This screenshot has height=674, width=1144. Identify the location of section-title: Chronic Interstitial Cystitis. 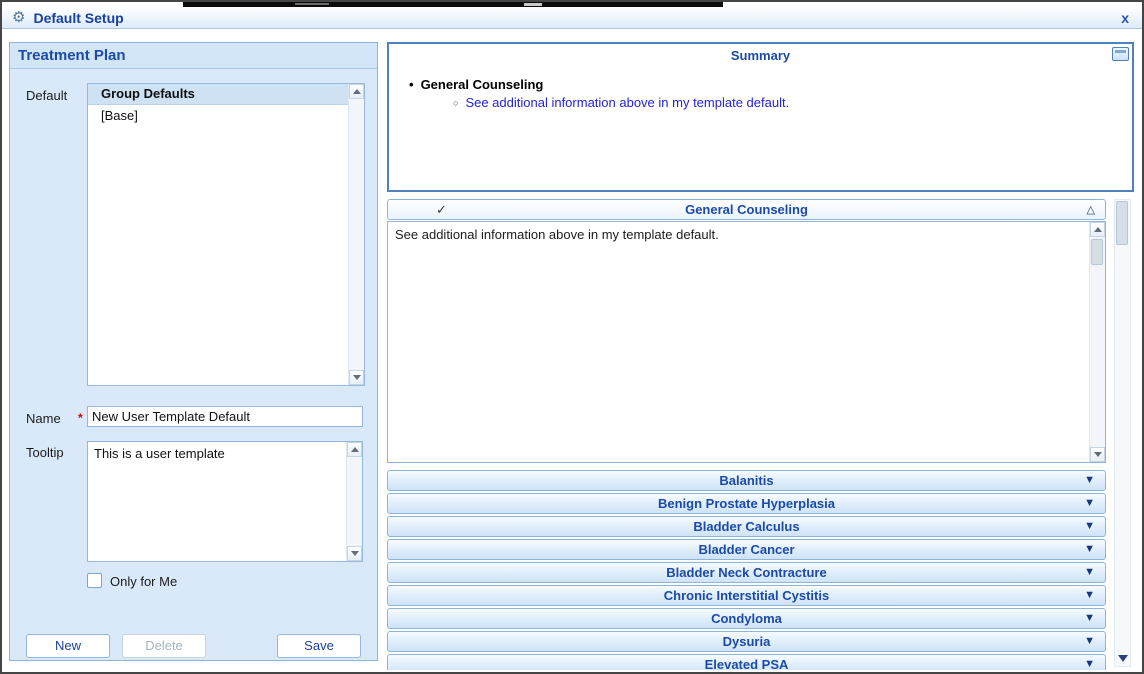
(746, 595).